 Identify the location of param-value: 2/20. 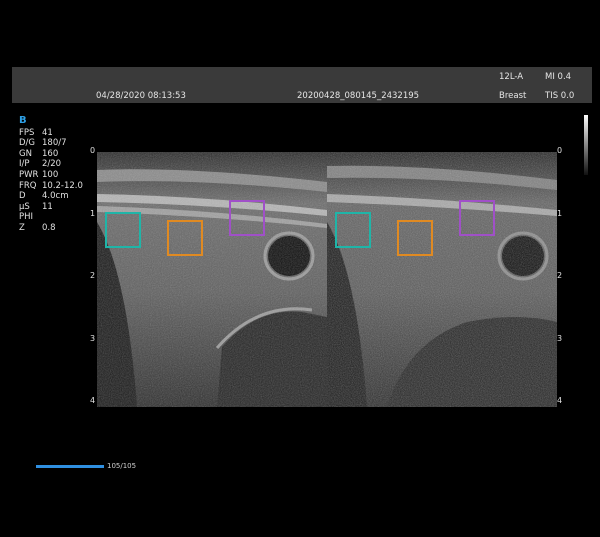
(52, 164).